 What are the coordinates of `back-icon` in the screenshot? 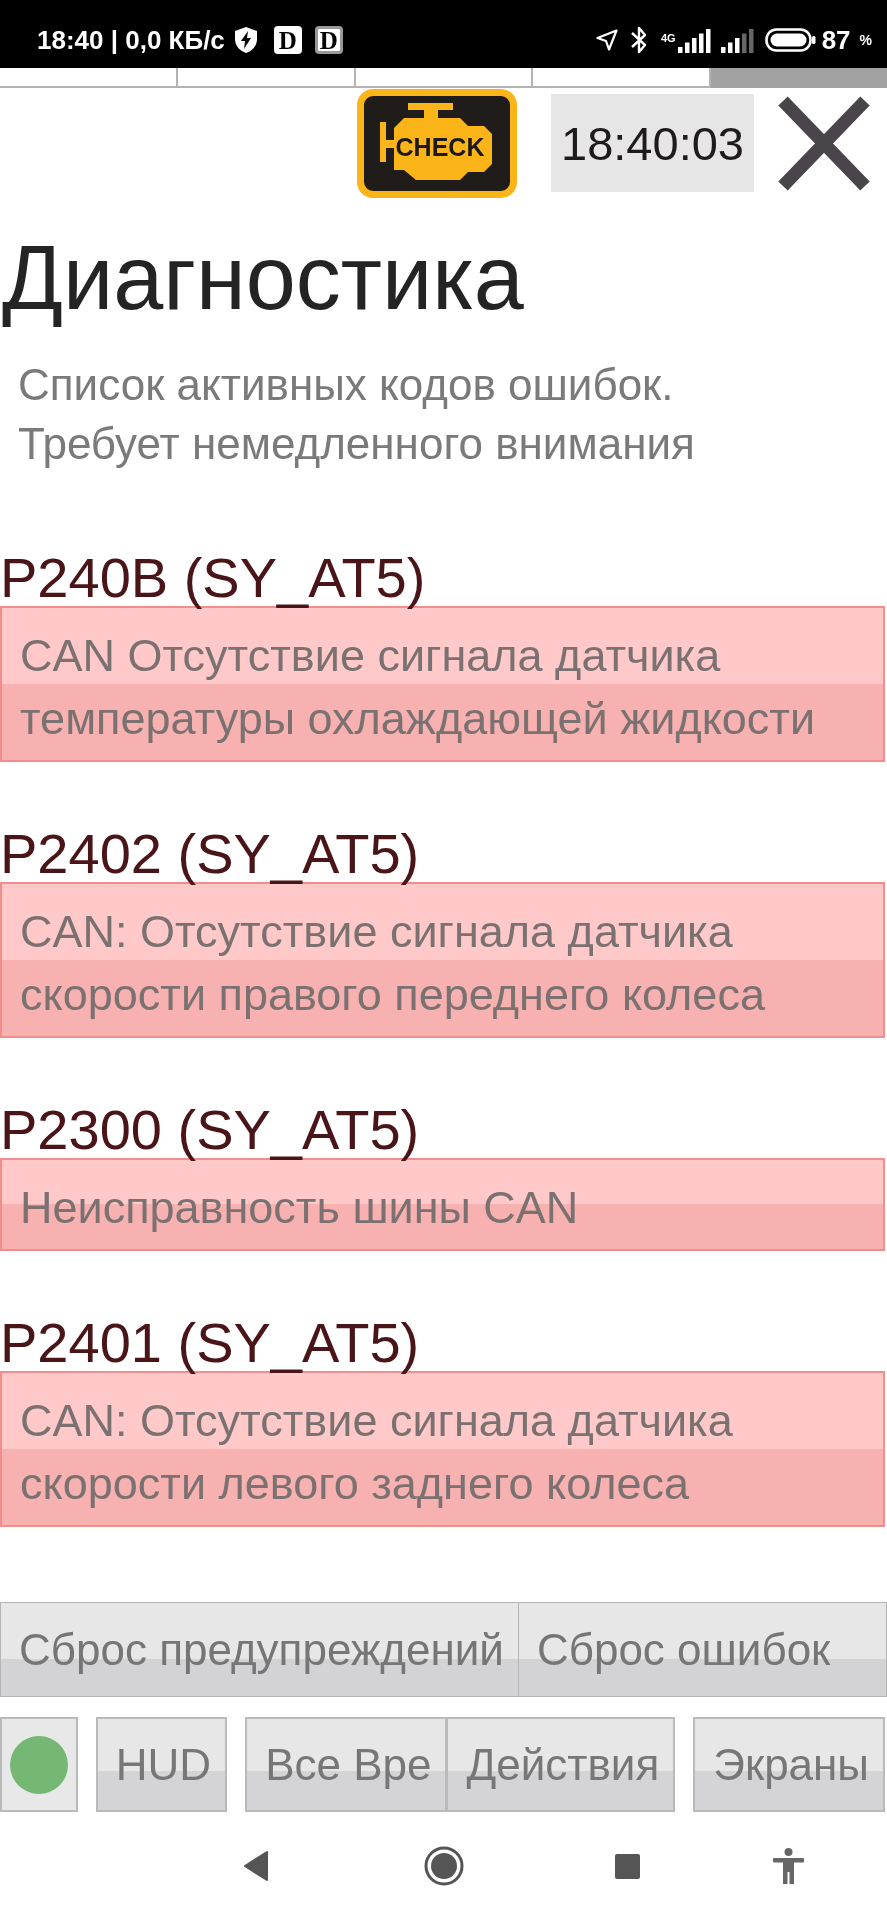 It's located at (256, 1866).